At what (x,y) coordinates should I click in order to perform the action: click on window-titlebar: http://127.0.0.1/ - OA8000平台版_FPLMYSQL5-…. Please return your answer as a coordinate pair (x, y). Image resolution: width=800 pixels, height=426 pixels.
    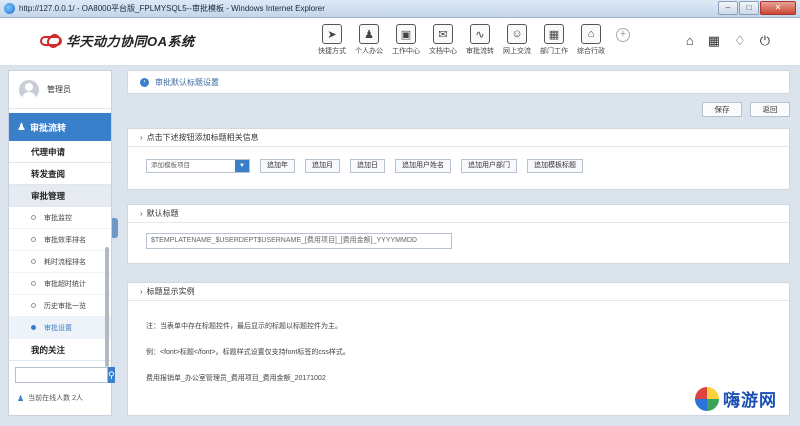
    Looking at the image, I should click on (400, 9).